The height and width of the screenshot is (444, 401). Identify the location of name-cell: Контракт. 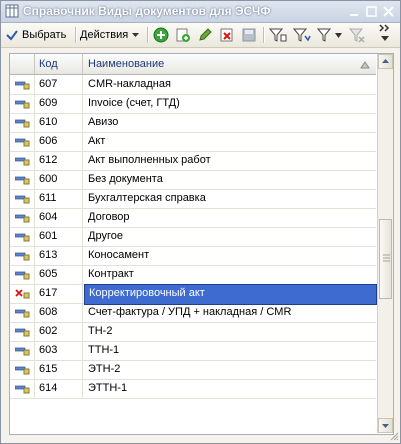
(111, 274).